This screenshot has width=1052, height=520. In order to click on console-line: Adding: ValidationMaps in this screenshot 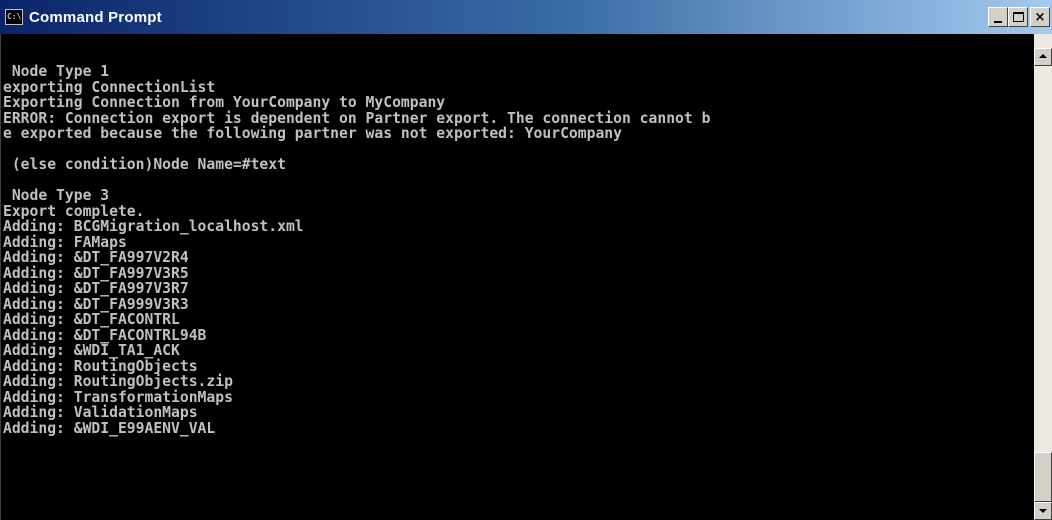, I will do `click(100, 412)`.